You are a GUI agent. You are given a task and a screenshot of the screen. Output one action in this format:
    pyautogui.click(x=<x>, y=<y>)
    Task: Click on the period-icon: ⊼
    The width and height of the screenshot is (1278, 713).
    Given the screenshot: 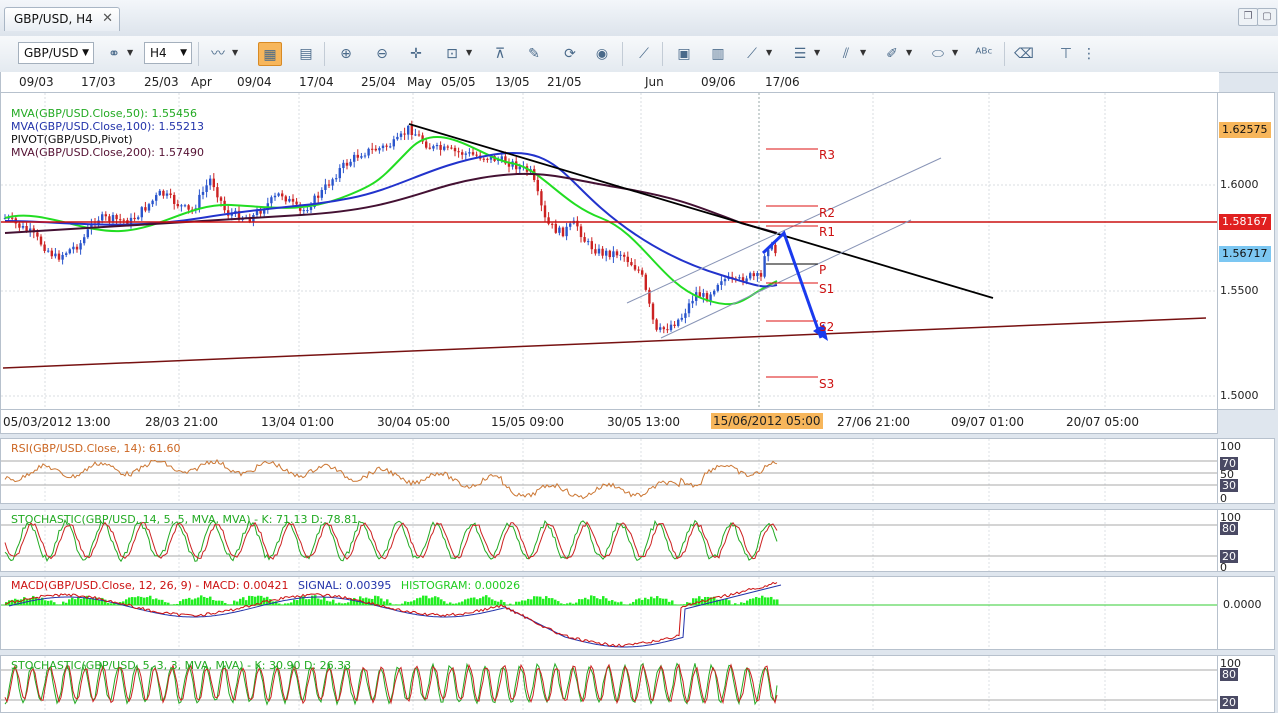 What is the action you would take?
    pyautogui.click(x=500, y=54)
    